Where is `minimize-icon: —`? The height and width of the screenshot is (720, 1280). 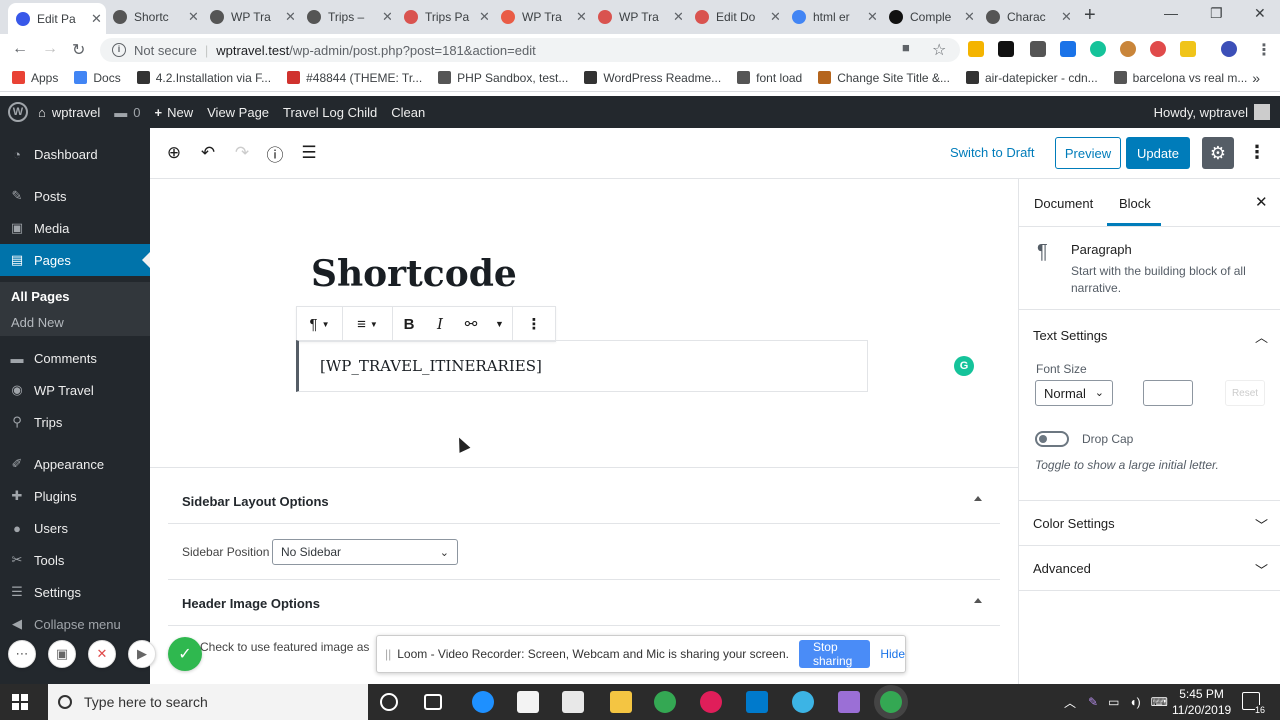
minimize-icon: — is located at coordinates (1171, 13).